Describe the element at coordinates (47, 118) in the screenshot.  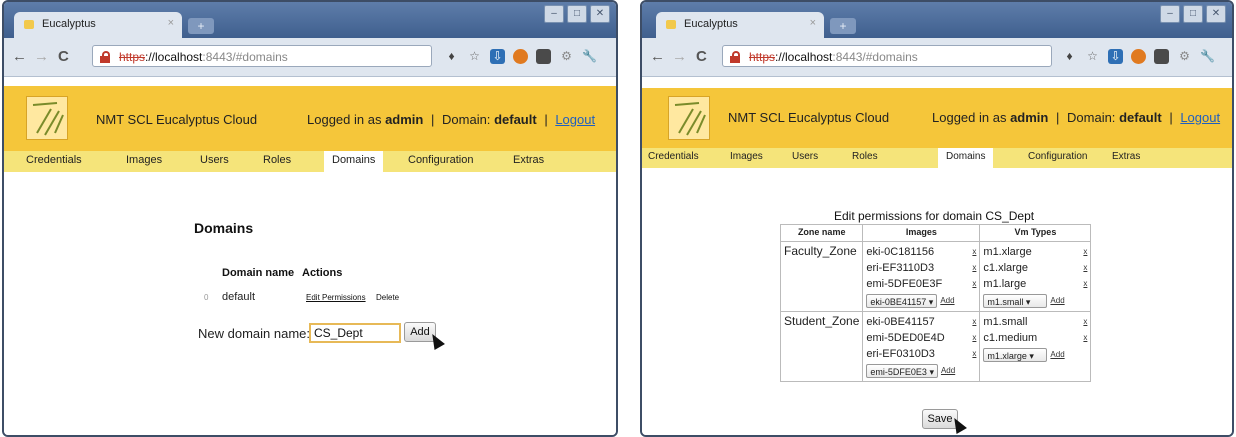
I see `eucalyptus-logo` at that location.